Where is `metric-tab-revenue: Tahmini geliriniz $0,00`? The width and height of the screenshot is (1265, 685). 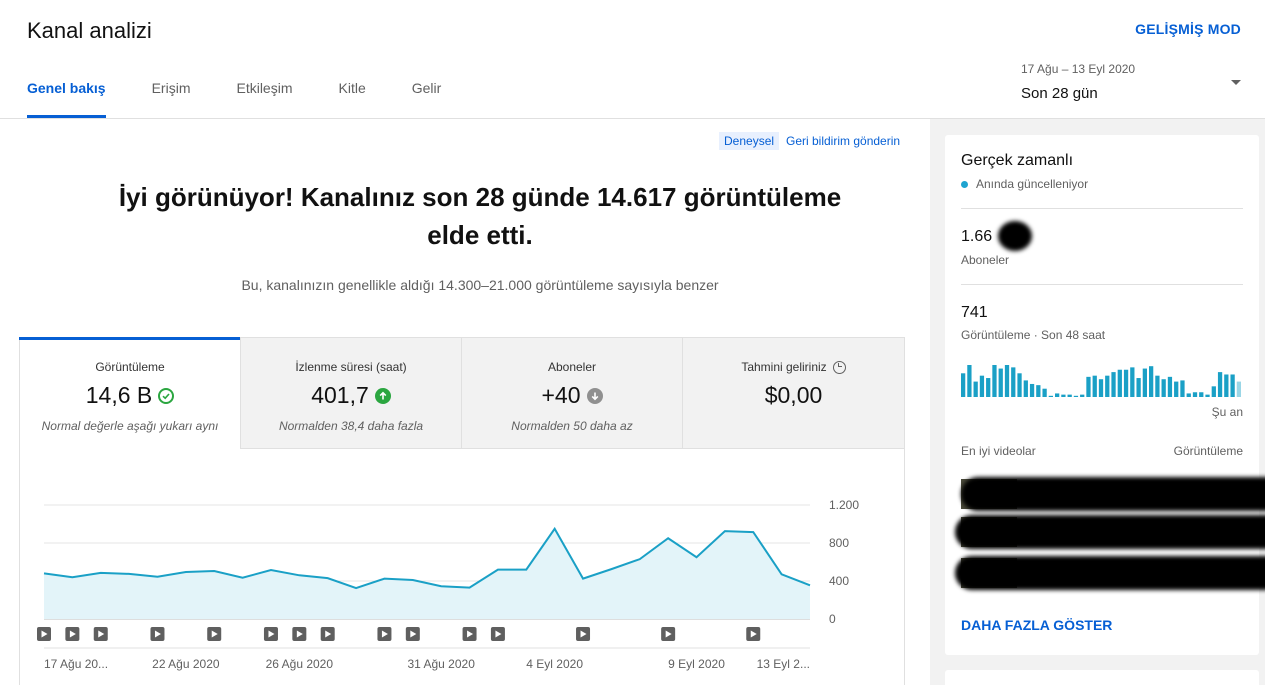 metric-tab-revenue: Tahmini geliriniz $0,00 is located at coordinates (793, 393).